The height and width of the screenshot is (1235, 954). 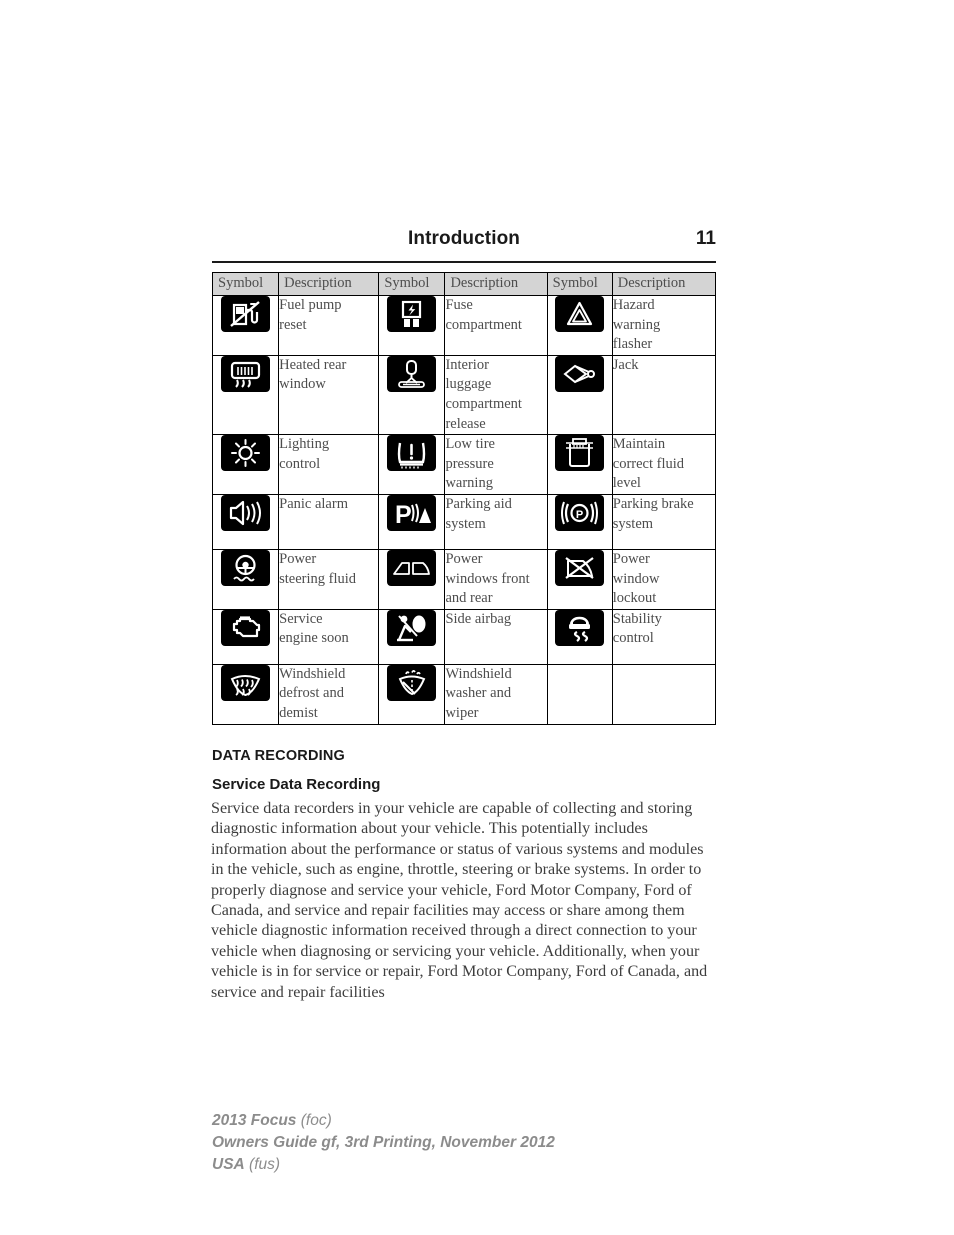 I want to click on jack-icon, so click(x=580, y=373).